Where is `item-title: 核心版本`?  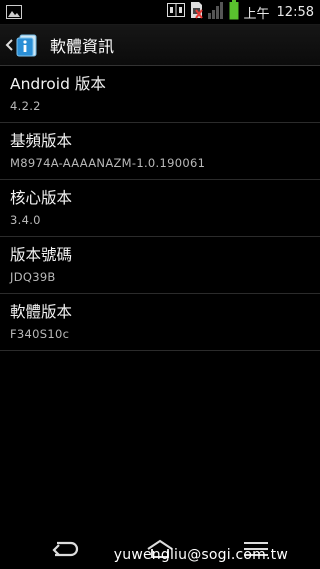 item-title: 核心版本 is located at coordinates (41, 198).